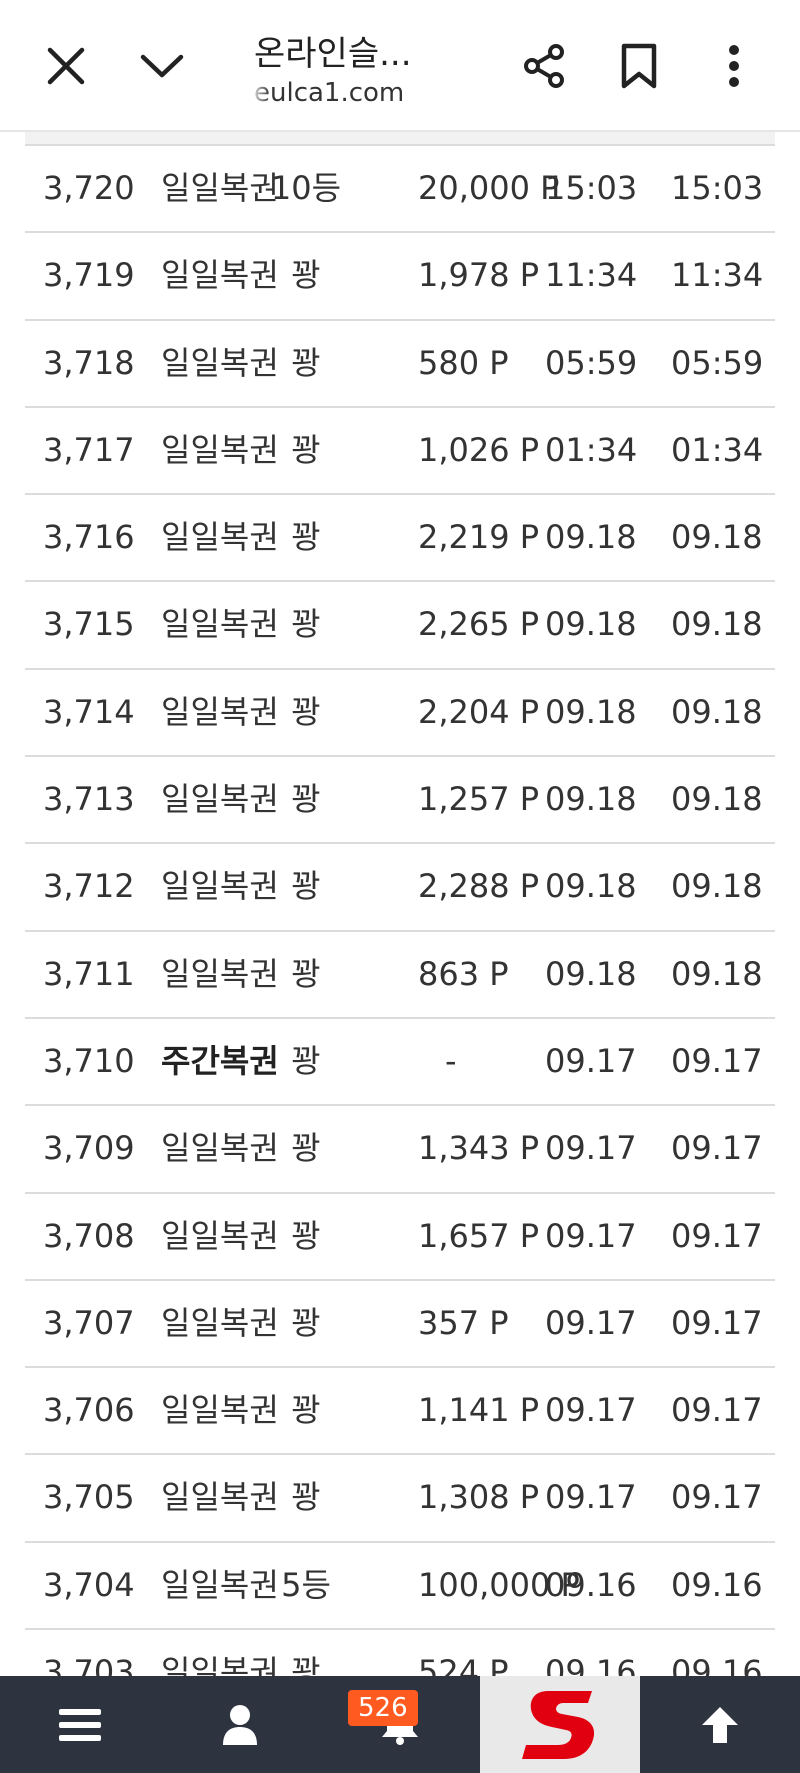 The height and width of the screenshot is (1773, 800). I want to click on table-row: 3,712 일일복권 꽝 2,288 P 09.18 09.18, so click(400, 888).